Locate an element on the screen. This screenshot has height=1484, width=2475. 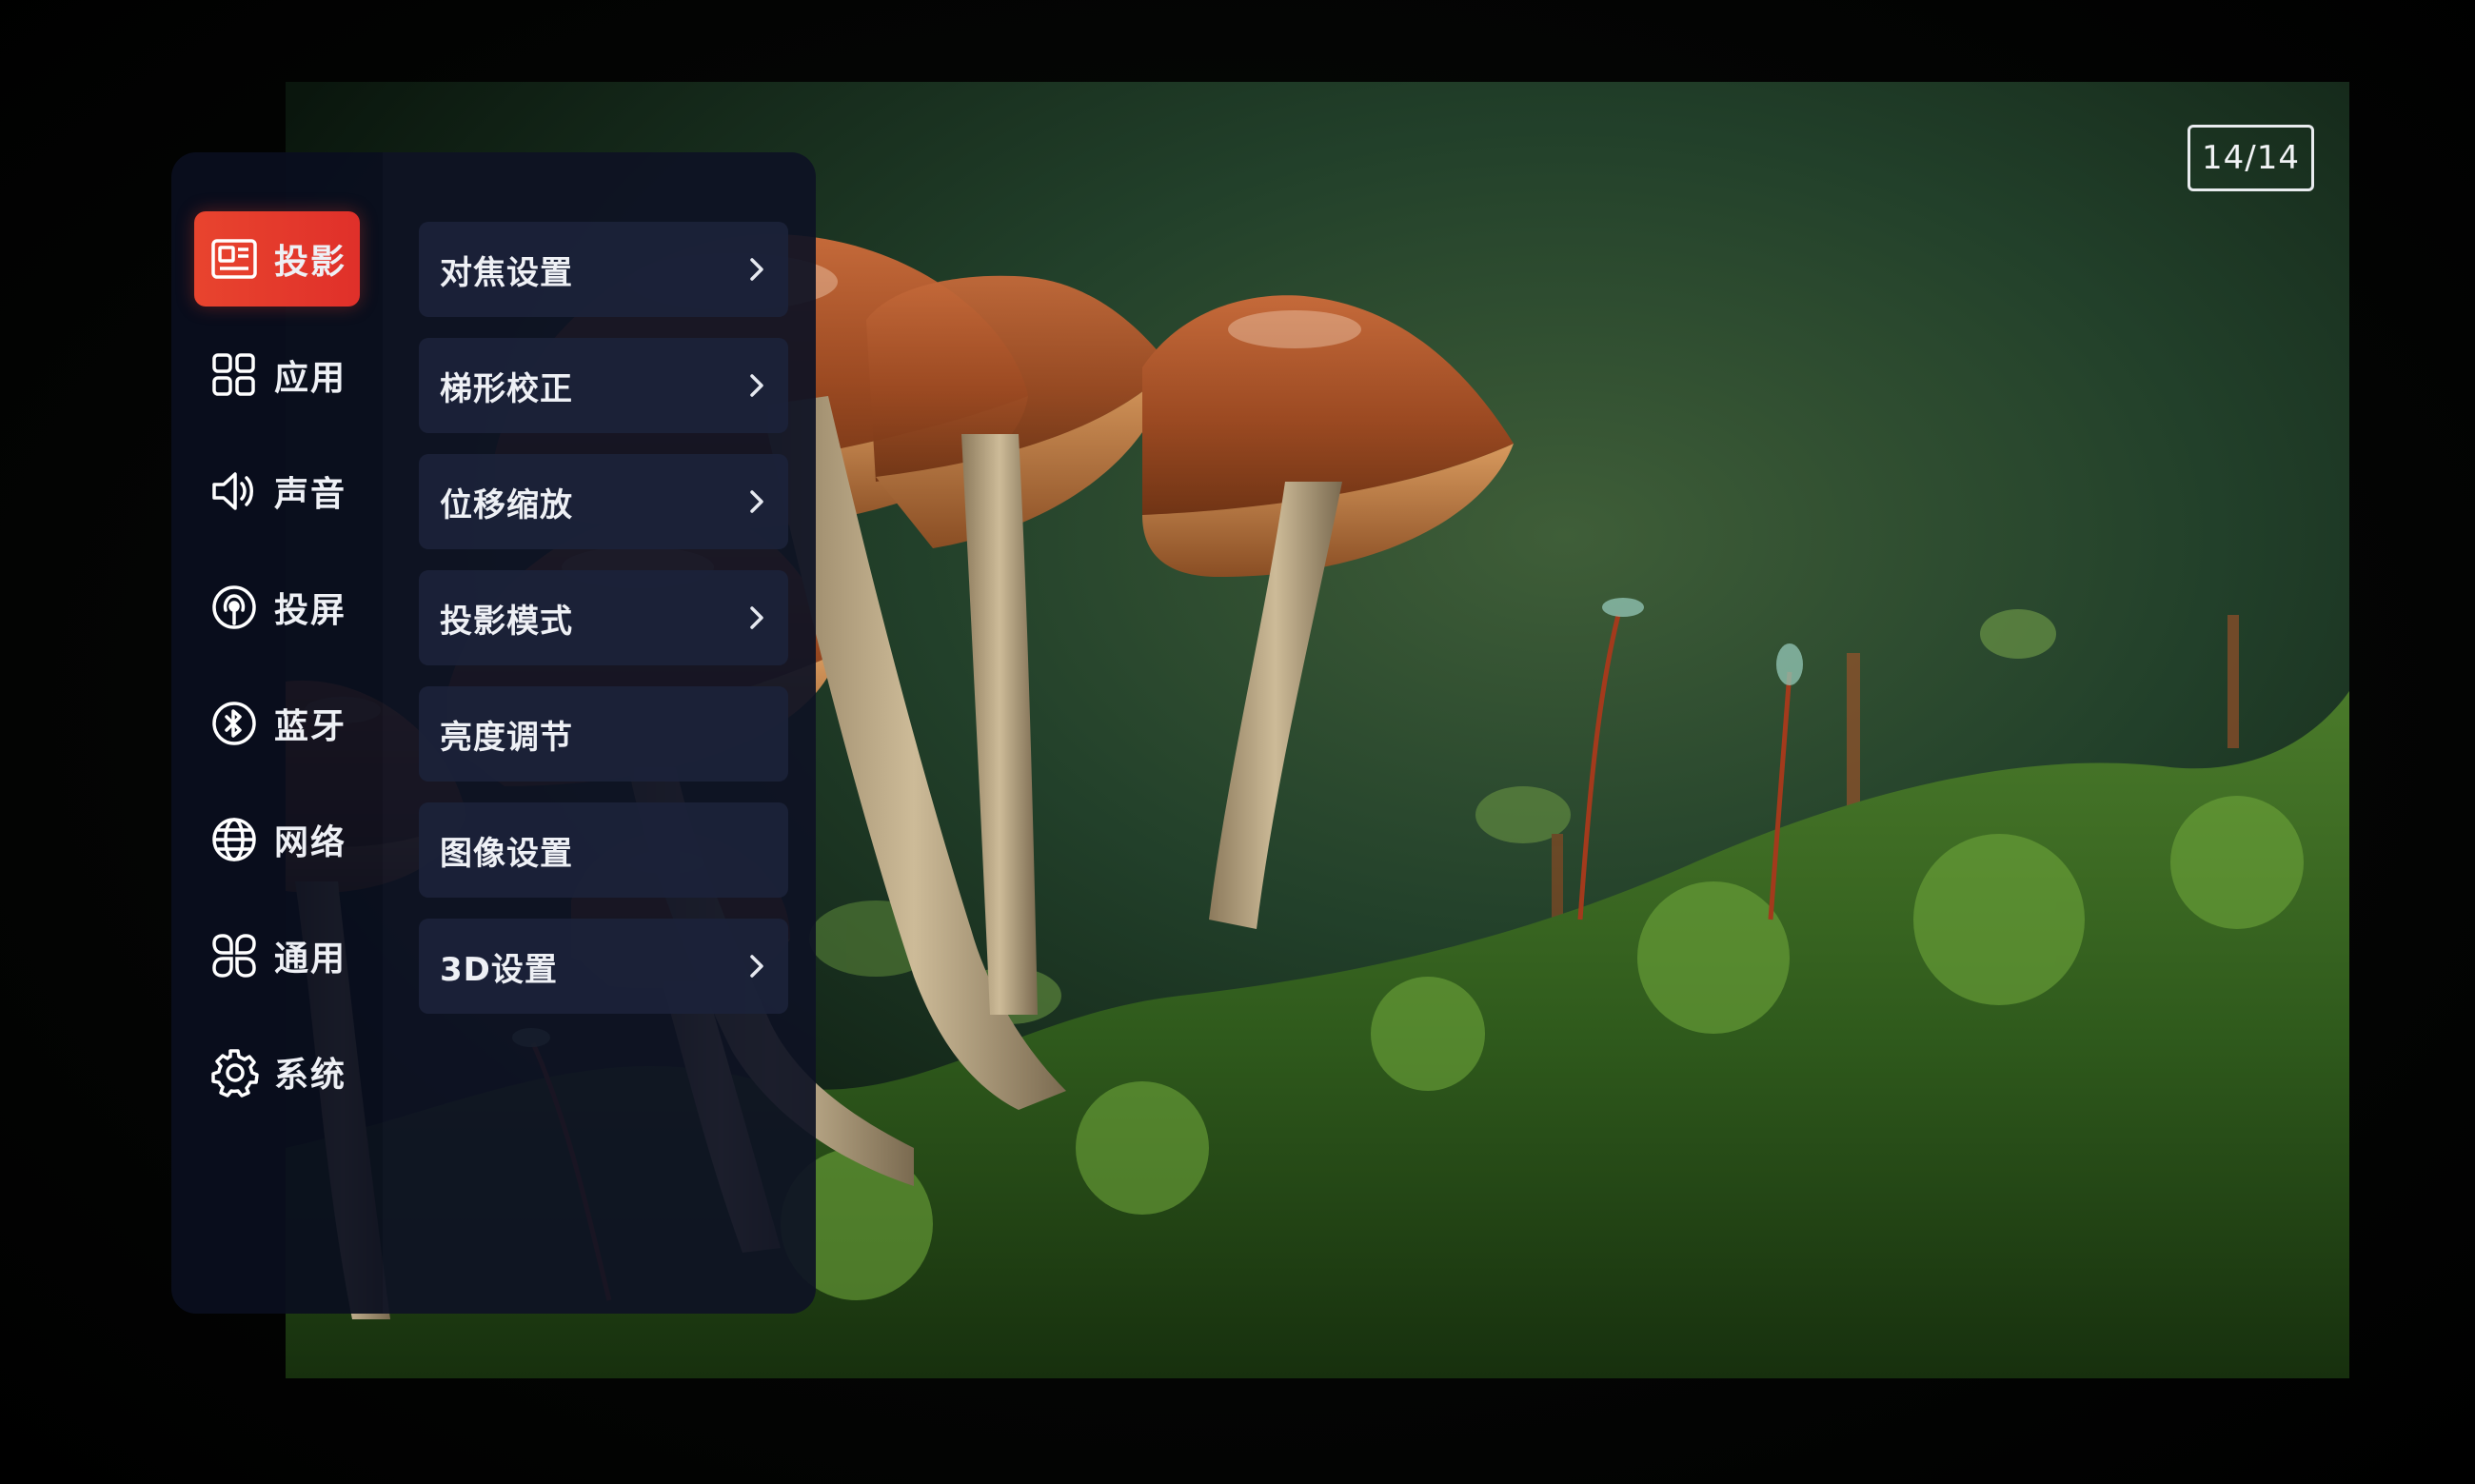
nav-item-label: 网络 is located at coordinates (310, 842).